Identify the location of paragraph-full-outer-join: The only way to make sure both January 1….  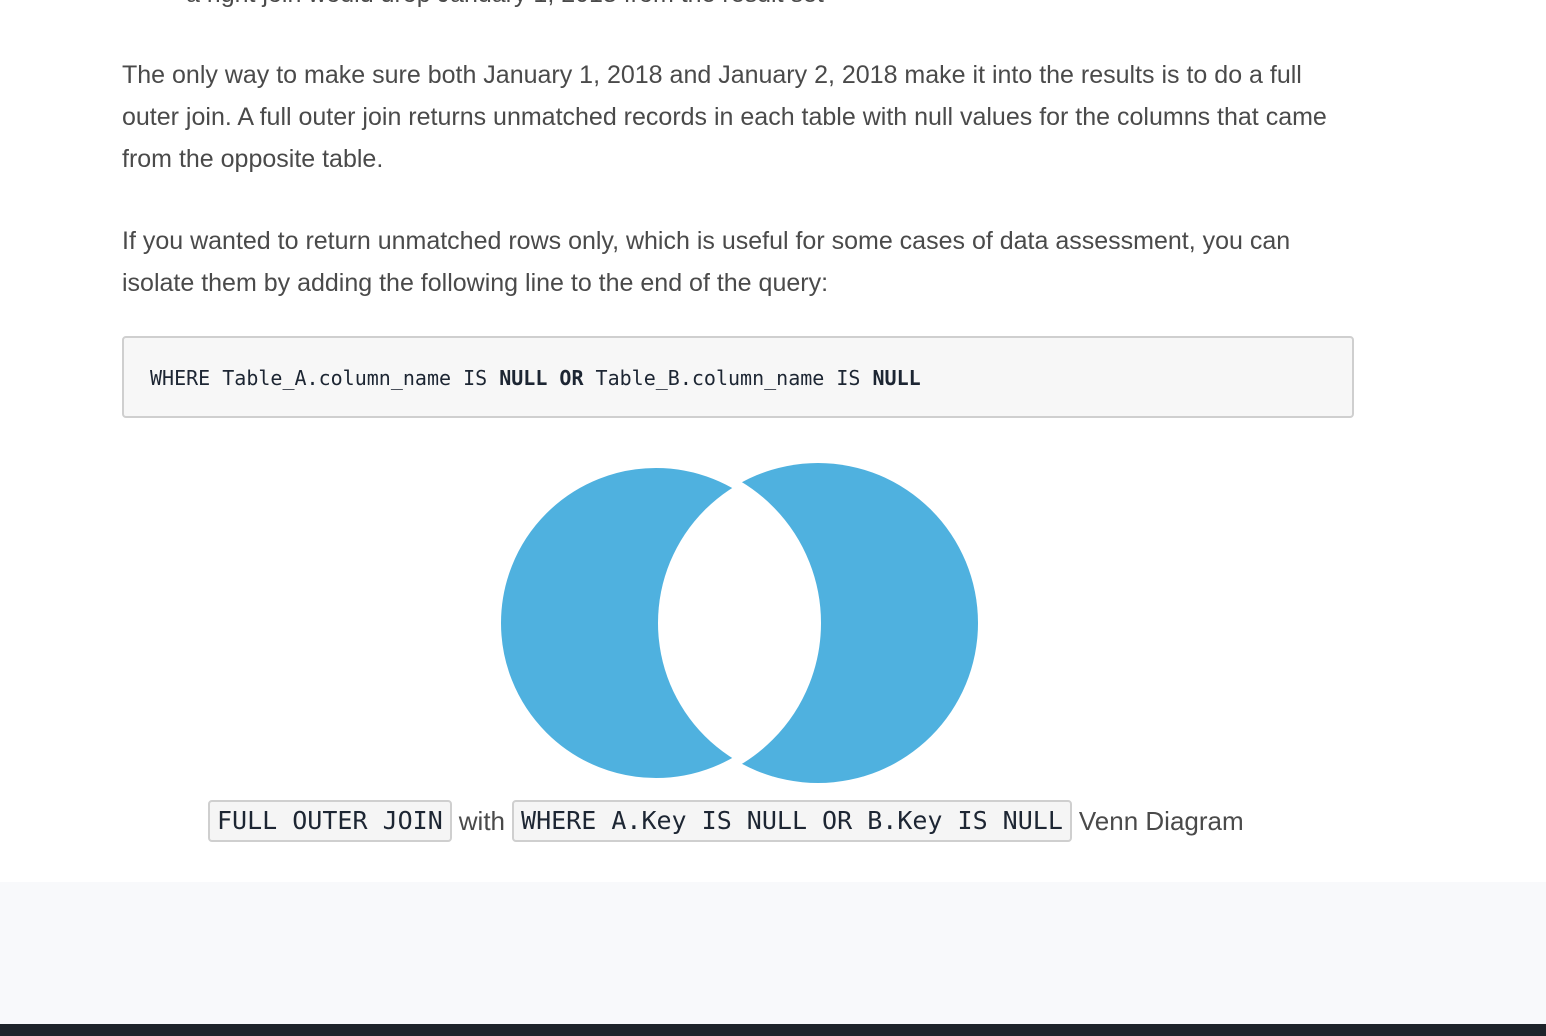
(724, 117).